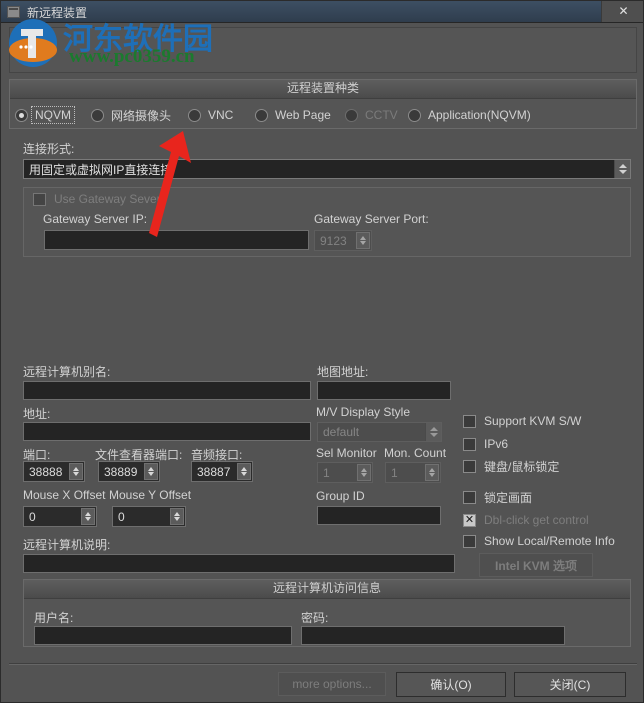  I want to click on mv-display-style-label: M/V Display Style, so click(363, 412).